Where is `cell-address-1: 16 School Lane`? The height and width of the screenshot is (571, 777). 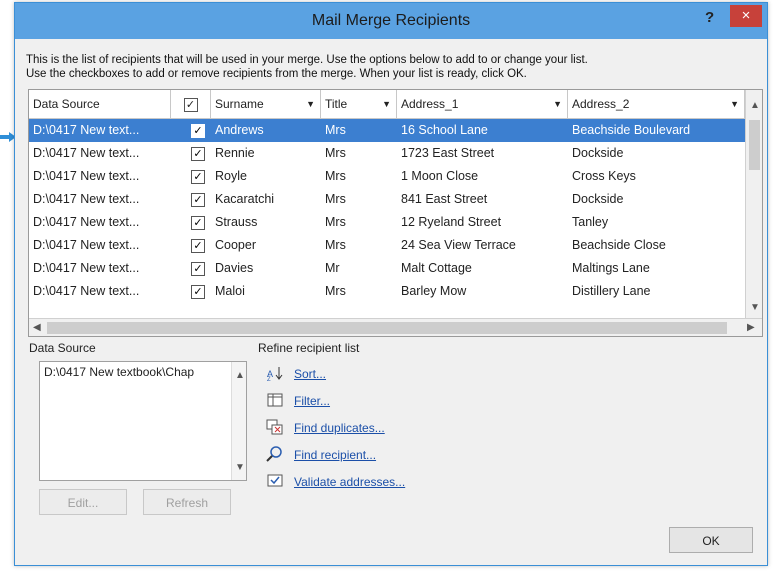
cell-address-1: 16 School Lane is located at coordinates (444, 130).